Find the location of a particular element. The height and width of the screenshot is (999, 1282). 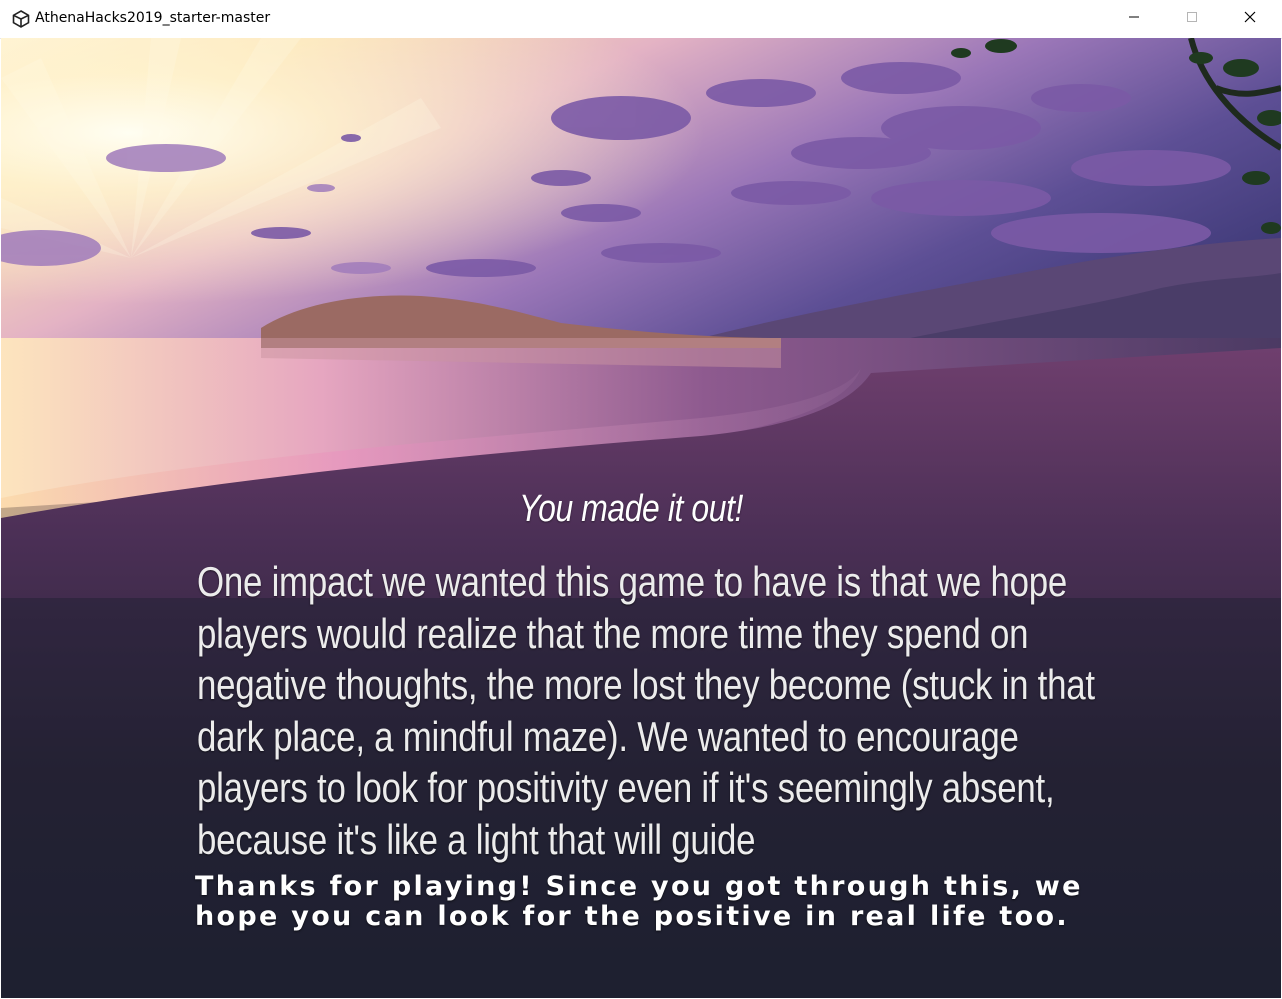

close-button is located at coordinates (1250, 19).